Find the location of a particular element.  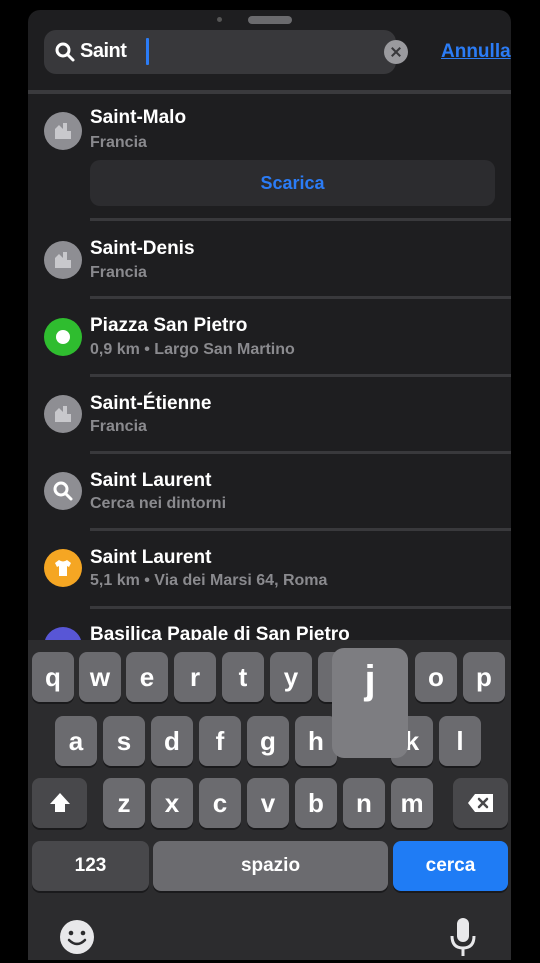

key-t: t is located at coordinates (243, 677).